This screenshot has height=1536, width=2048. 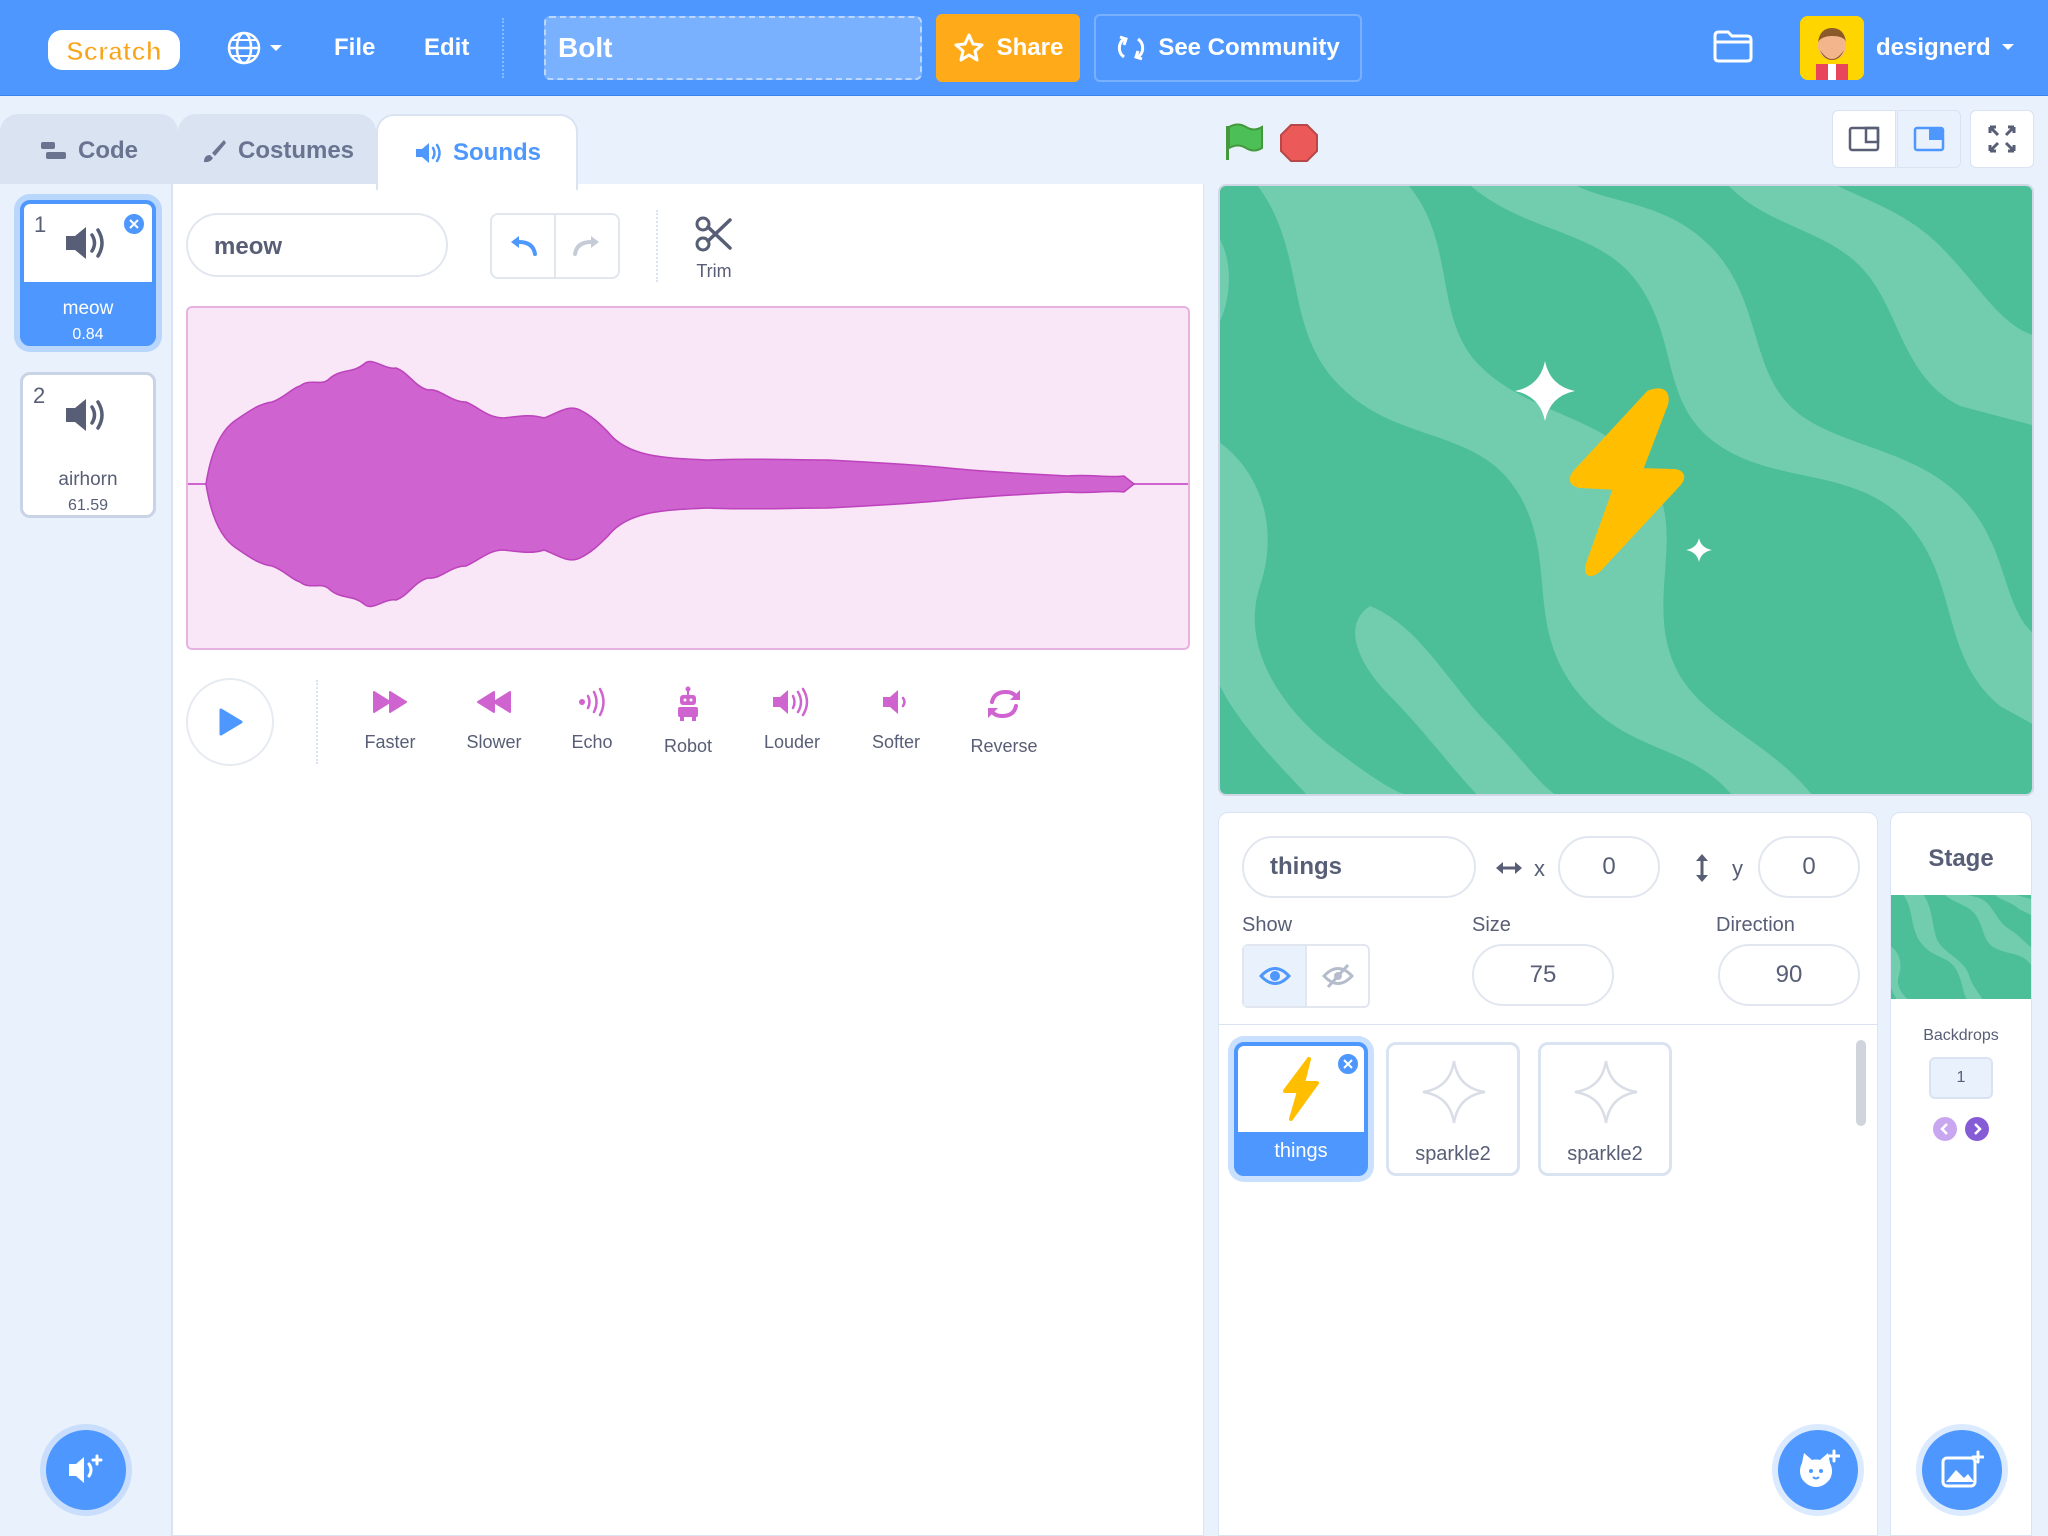 I want to click on fullscreen-icon, so click(x=2002, y=139).